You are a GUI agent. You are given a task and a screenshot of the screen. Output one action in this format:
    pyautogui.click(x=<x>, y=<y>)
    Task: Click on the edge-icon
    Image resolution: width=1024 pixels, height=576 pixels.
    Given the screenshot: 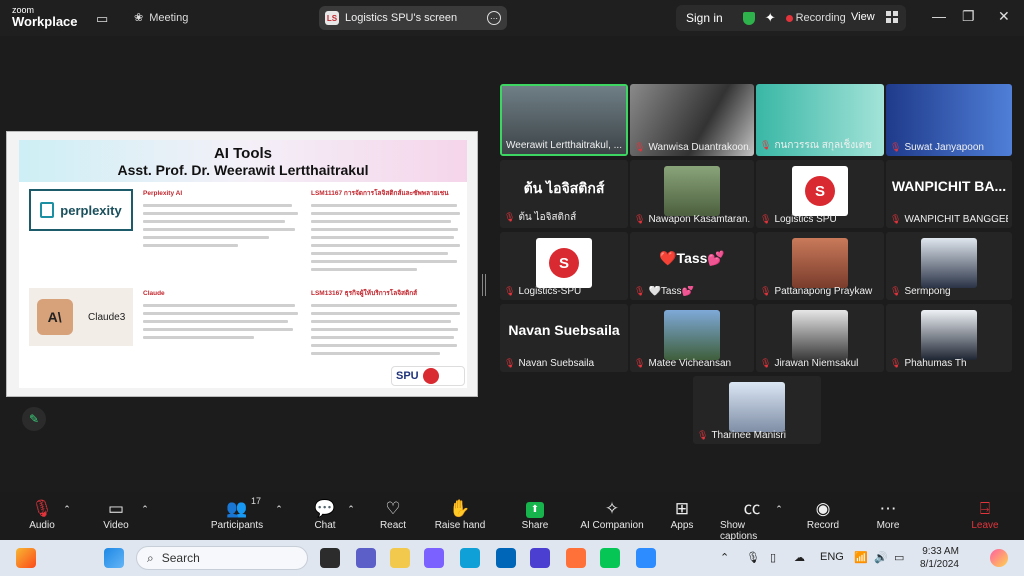 What is the action you would take?
    pyautogui.click(x=470, y=558)
    